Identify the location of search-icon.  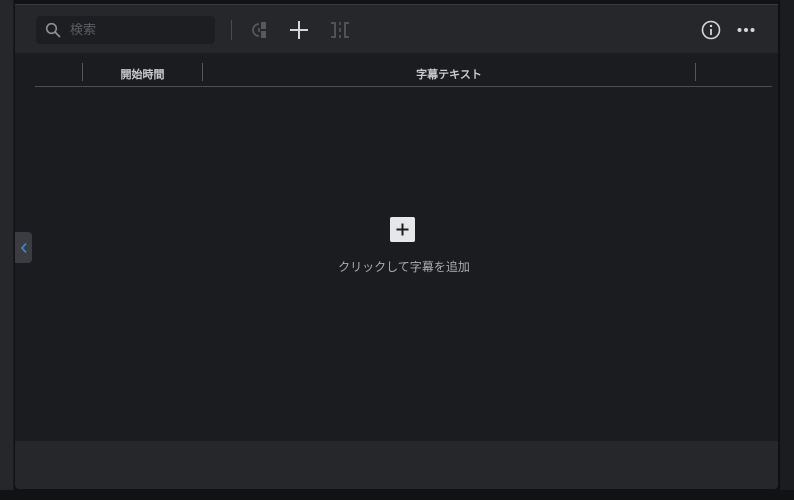
(53, 30).